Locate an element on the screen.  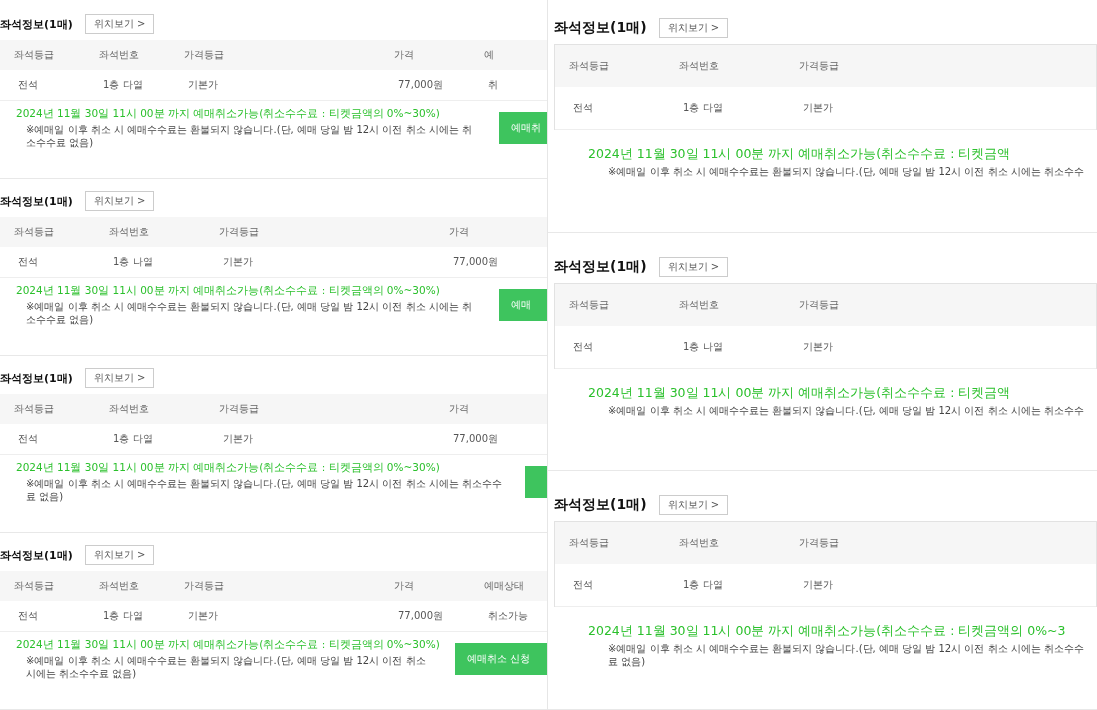
column-header: 예매상태 is located at coordinates (508, 586).